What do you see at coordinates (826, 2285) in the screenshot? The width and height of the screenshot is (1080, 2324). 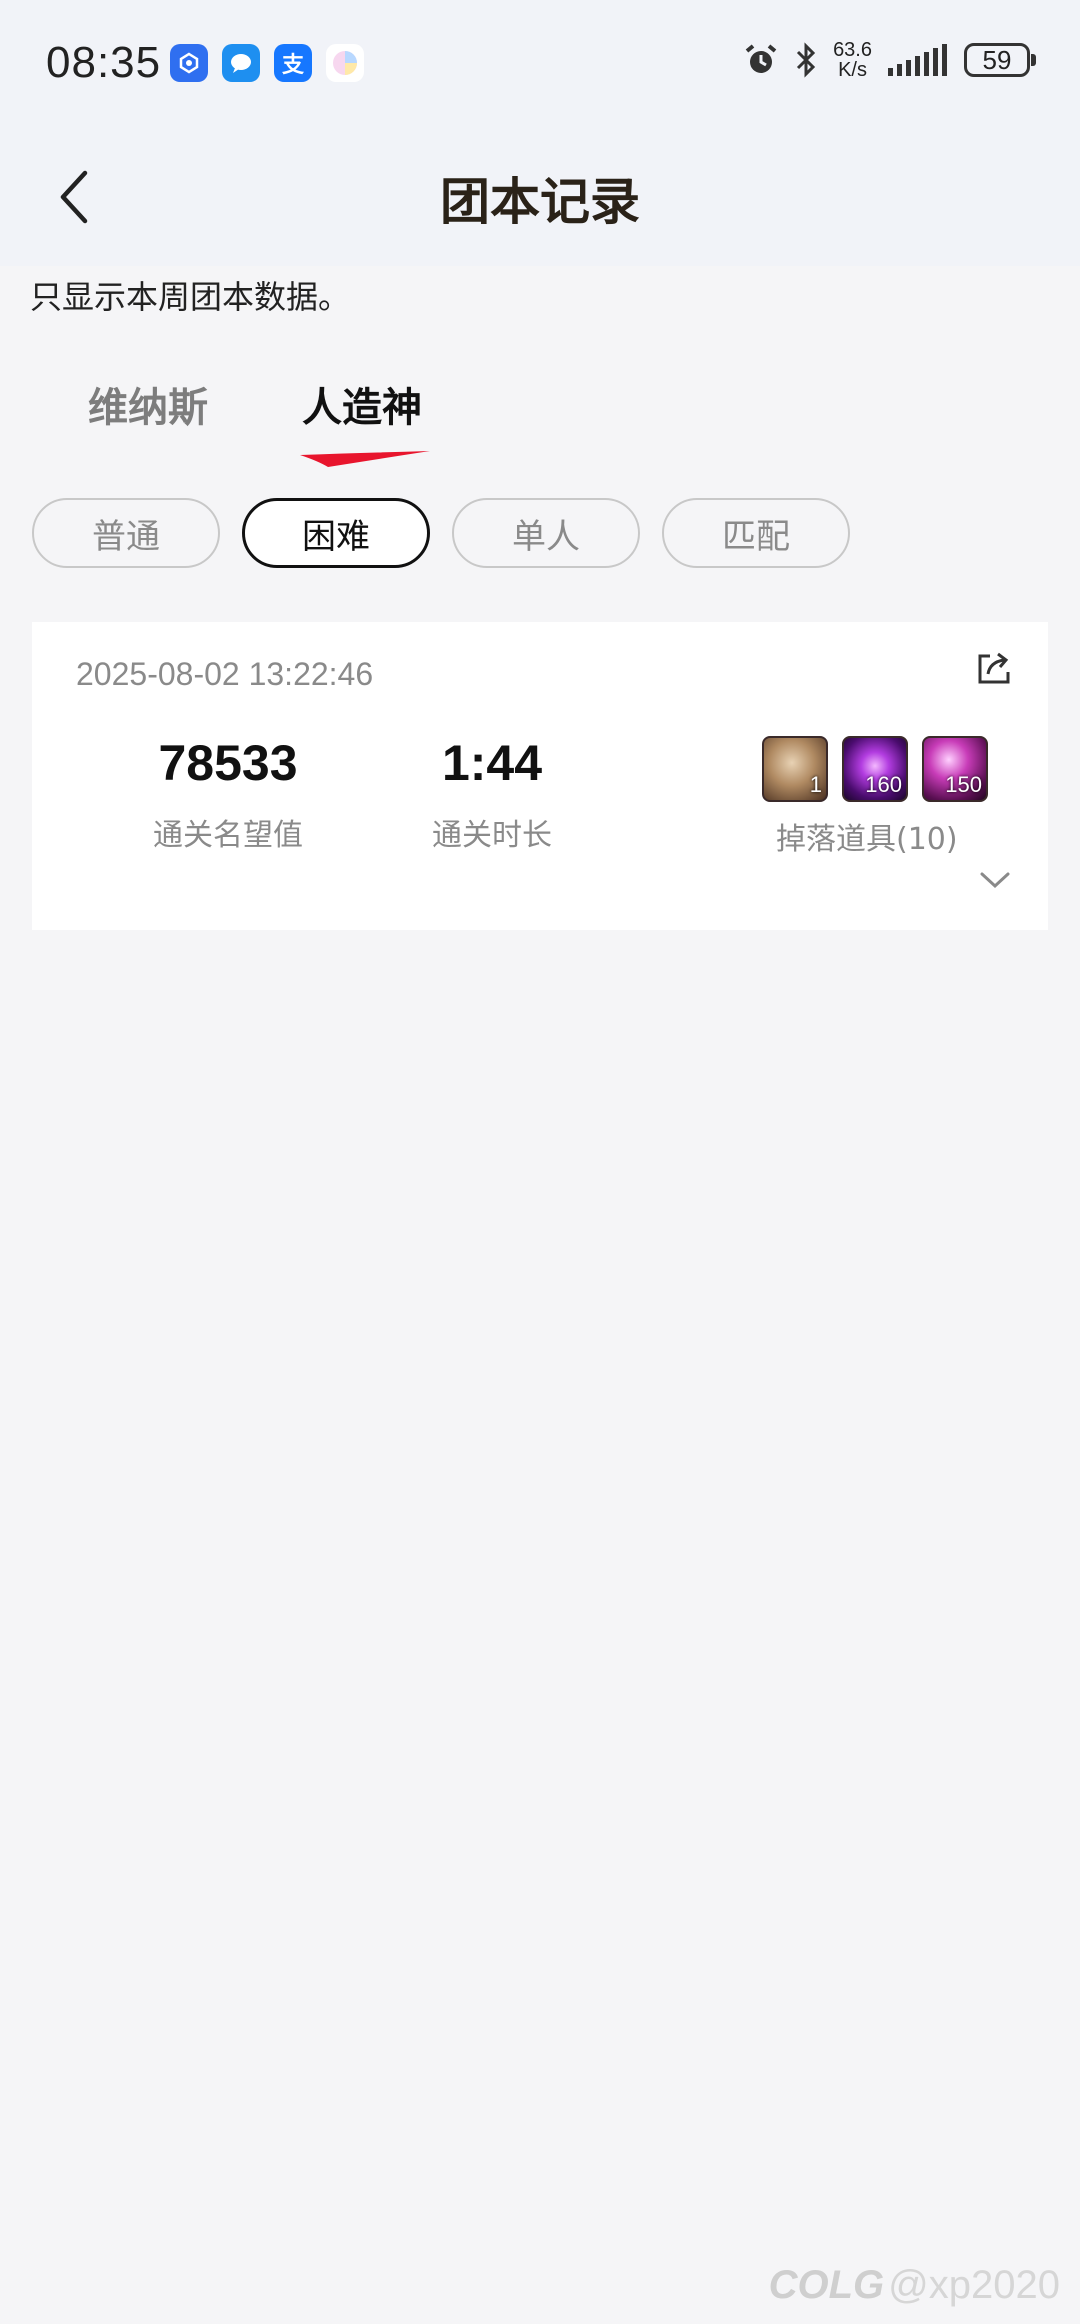 I see `watermark-brand: COLG` at bounding box center [826, 2285].